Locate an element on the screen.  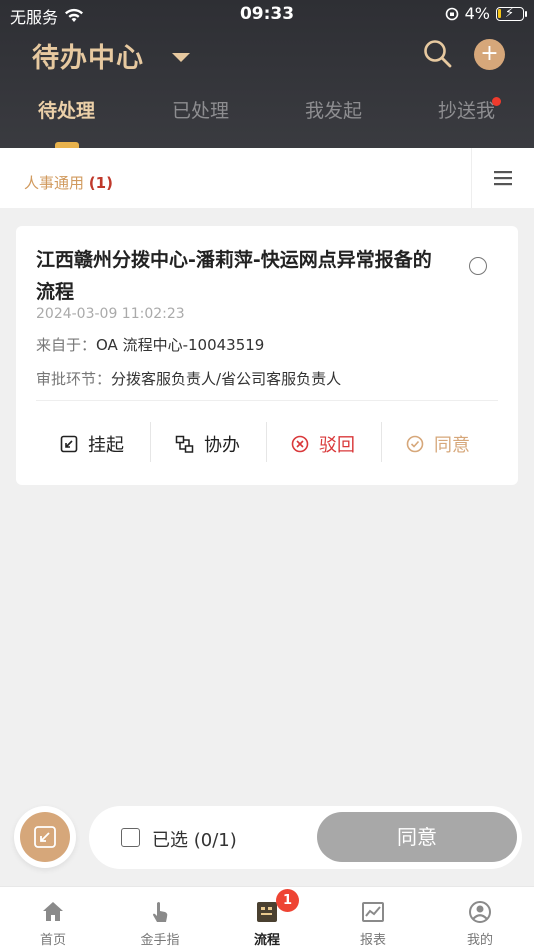
task-source: 来自于：OA 流程中心-10043519 is located at coordinates (150, 344).